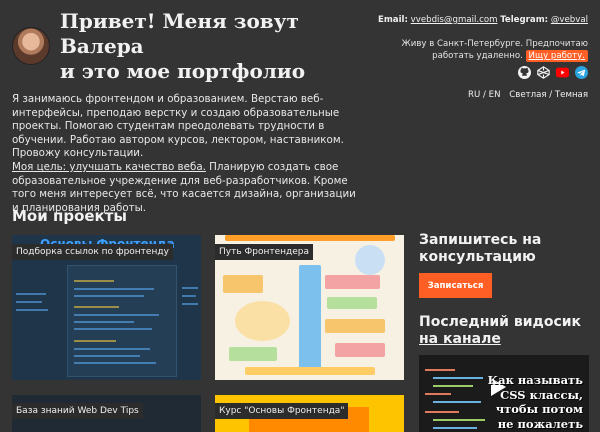  Describe the element at coordinates (543, 72) in the screenshot. I see `codepen-icon` at that location.